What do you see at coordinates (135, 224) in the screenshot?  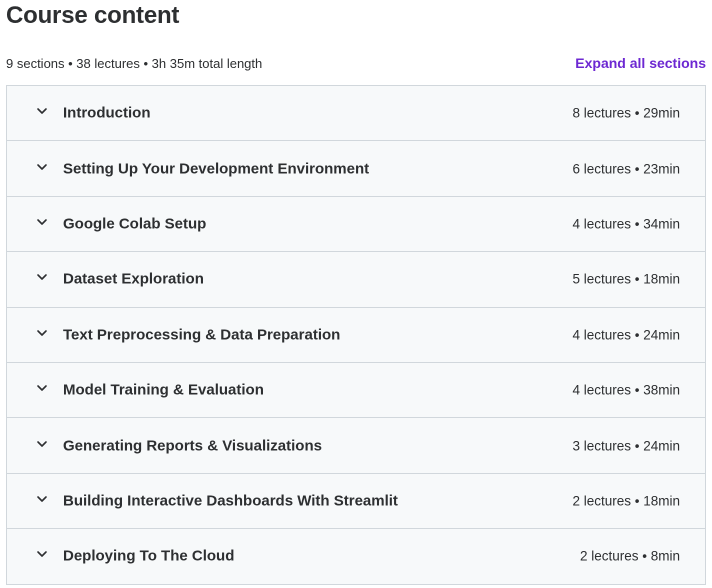 I see `section-title: Google Colab Setup` at bounding box center [135, 224].